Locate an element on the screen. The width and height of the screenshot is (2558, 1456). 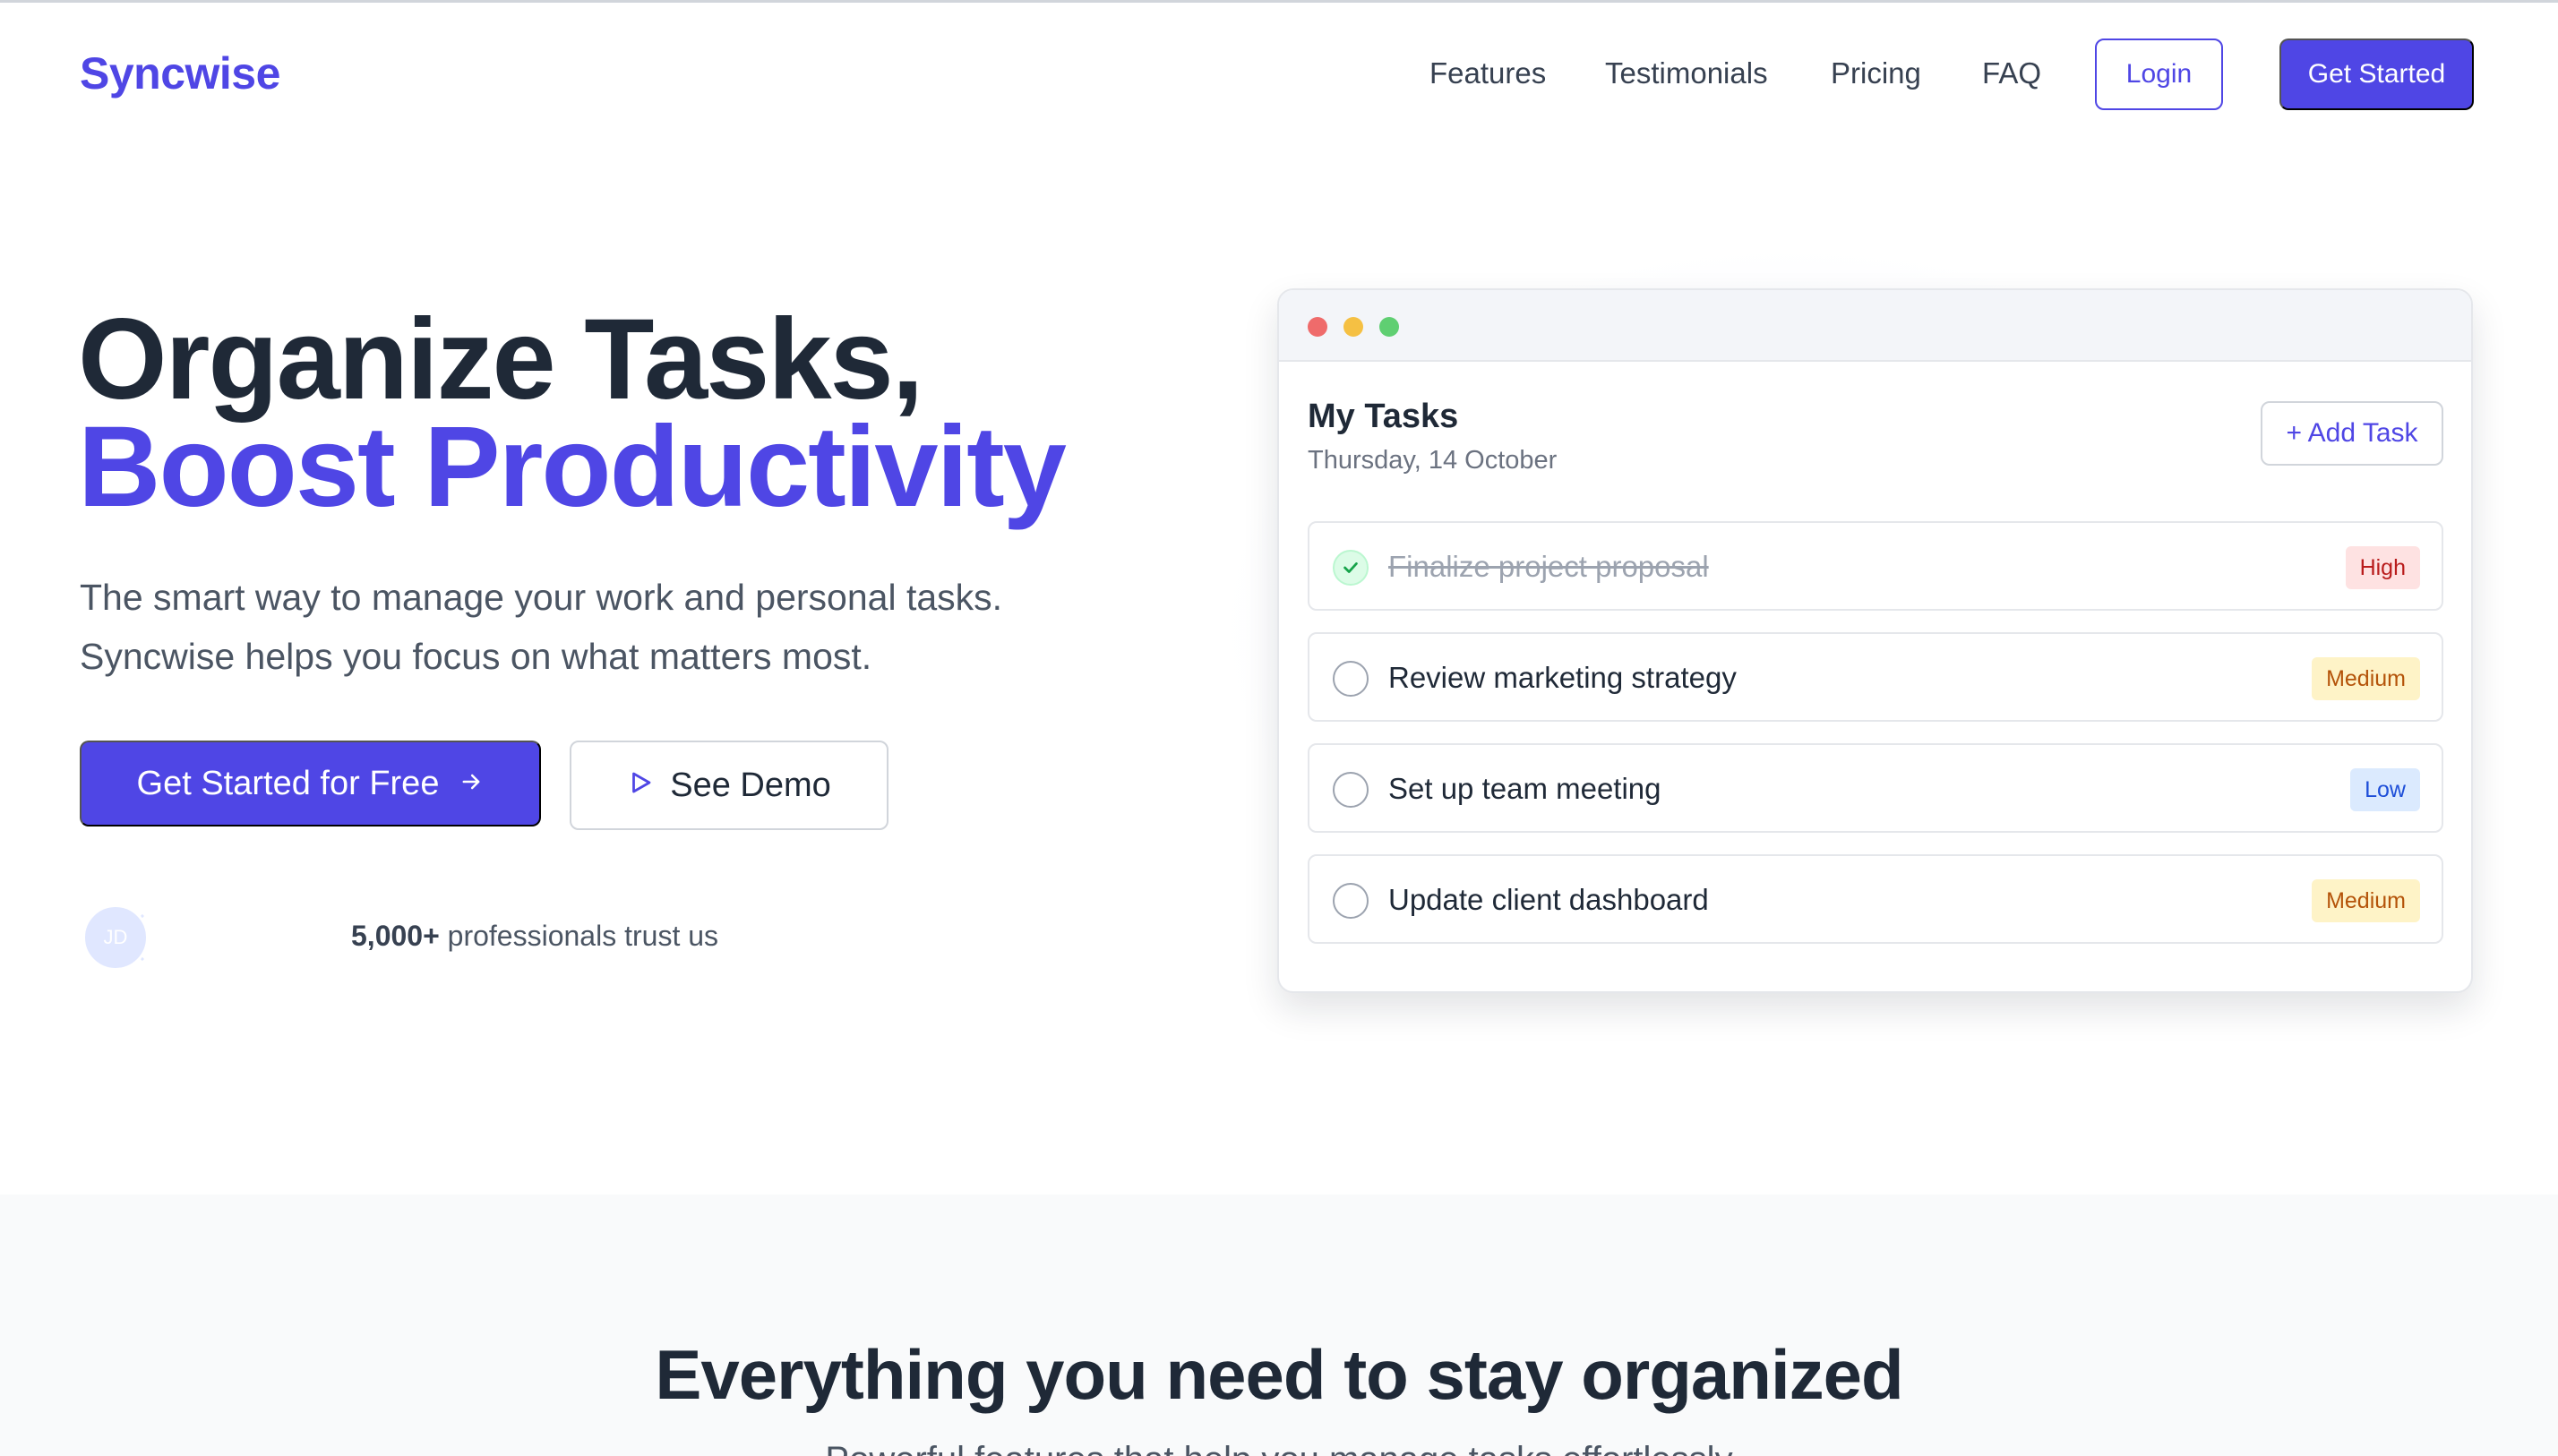
window-titlebar is located at coordinates (1875, 326).